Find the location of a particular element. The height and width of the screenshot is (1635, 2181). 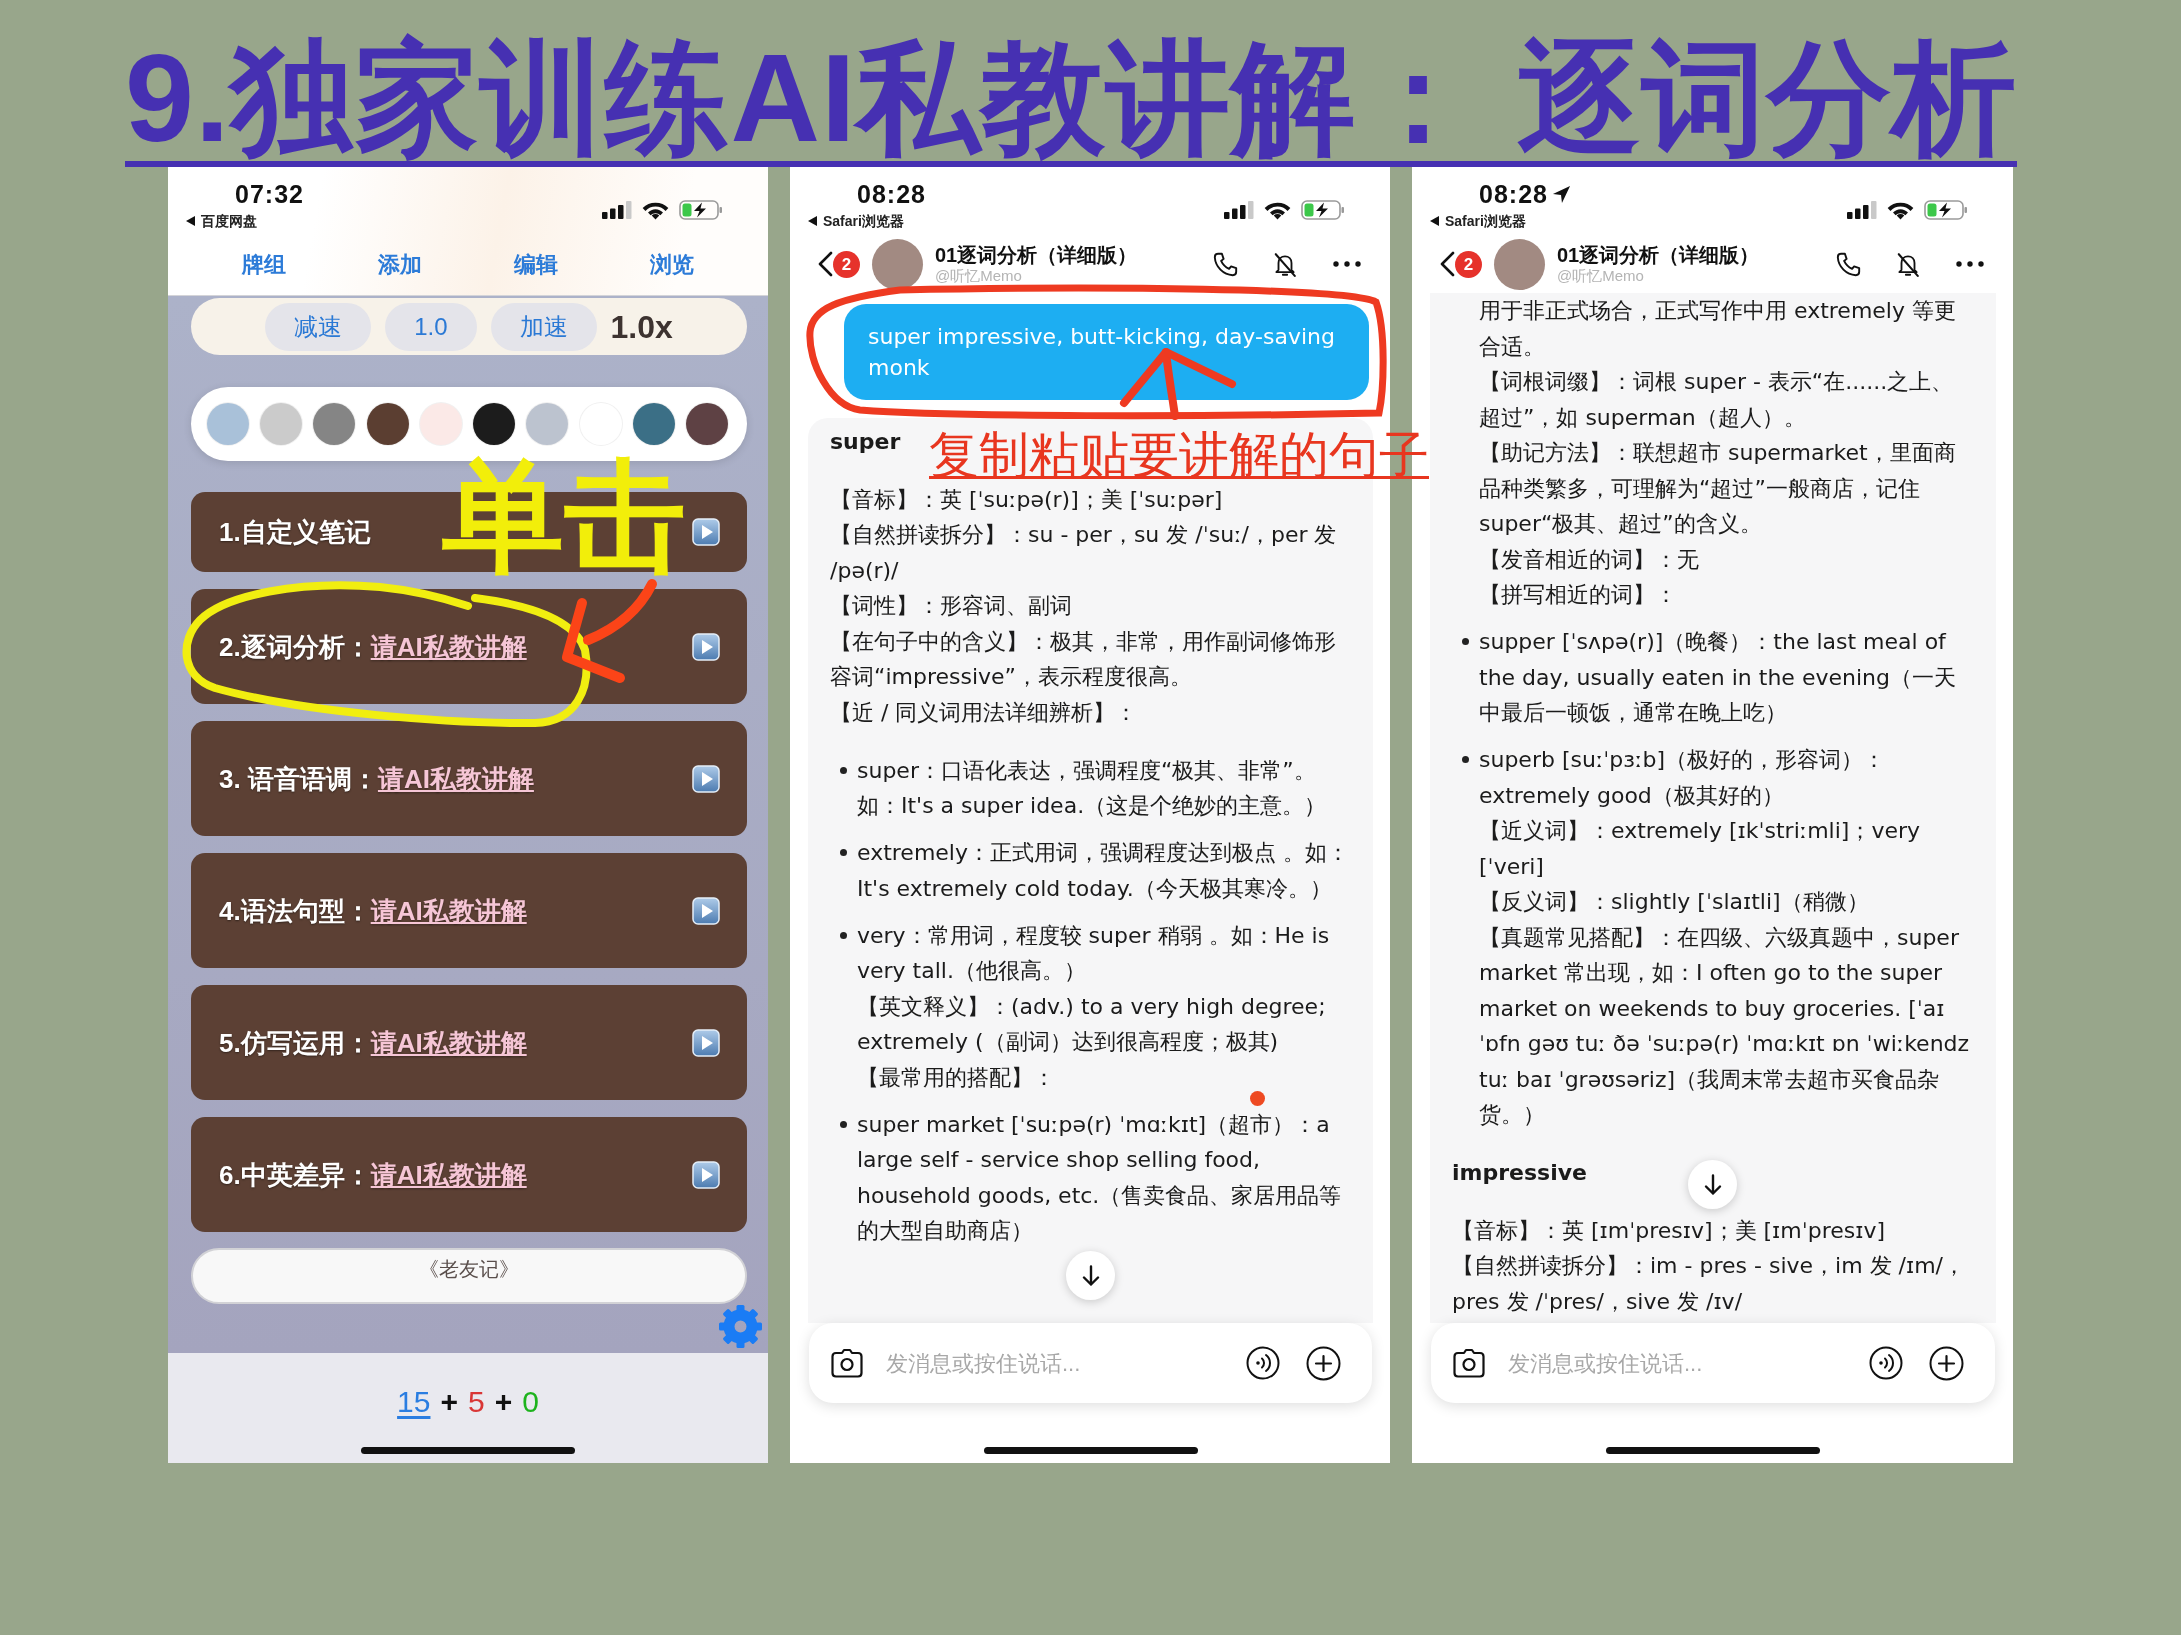

deck-button: 《老友记》 is located at coordinates (469, 1276).